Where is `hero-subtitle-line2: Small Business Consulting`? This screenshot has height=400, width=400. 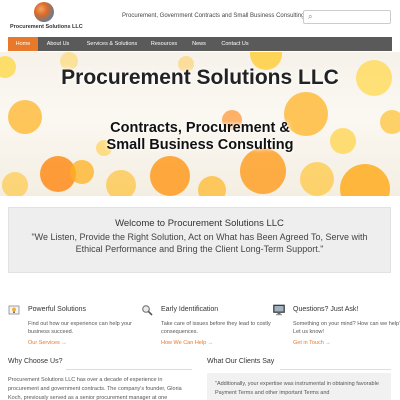
hero-subtitle-line2: Small Business Consulting is located at coordinates (200, 145).